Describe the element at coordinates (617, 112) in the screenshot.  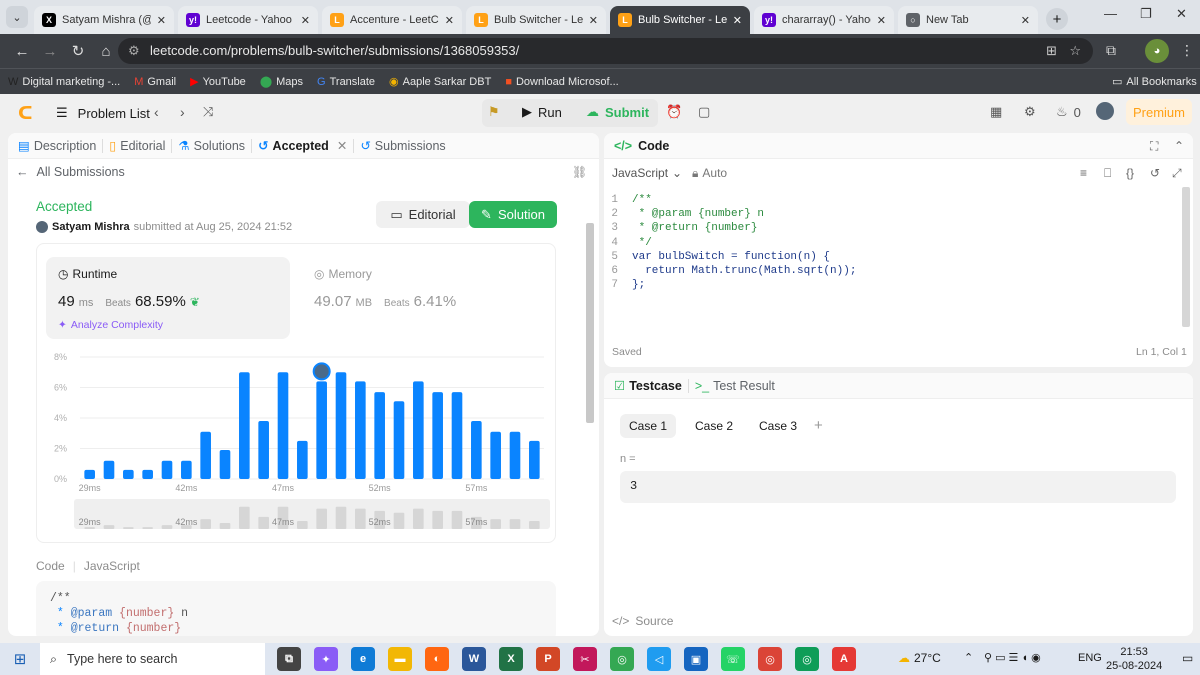
I see `submit-button: ☁ Submit` at that location.